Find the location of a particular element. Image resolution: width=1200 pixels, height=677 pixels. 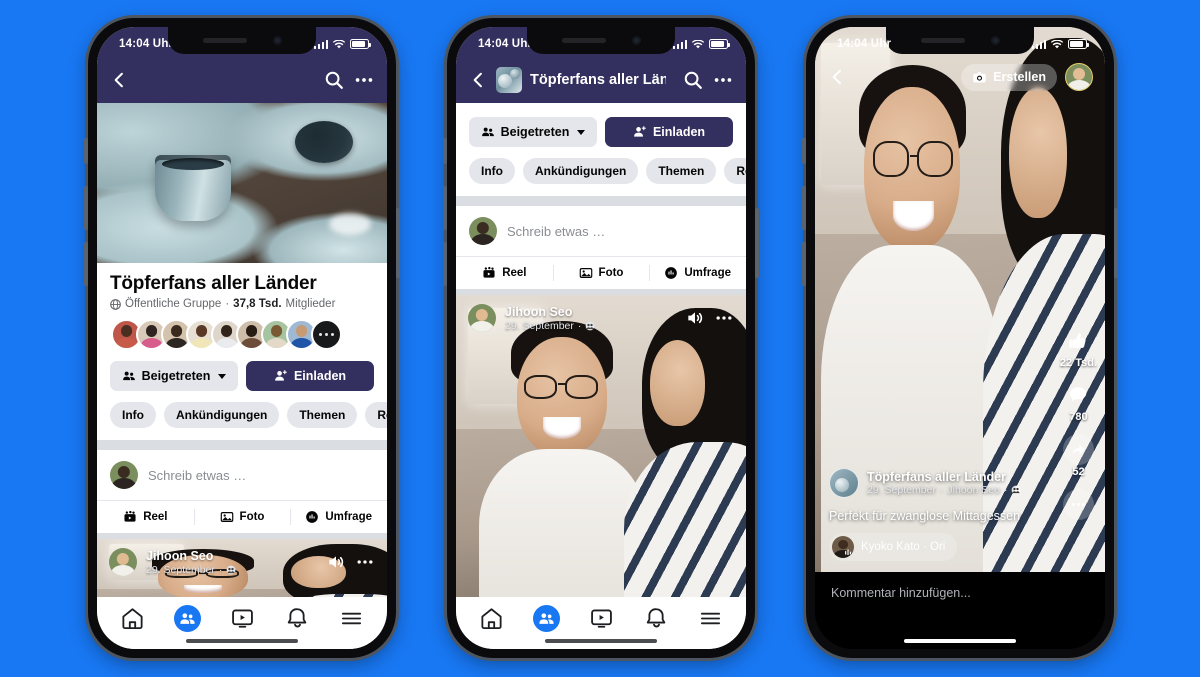

like-action: 22 Tsd. is located at coordinates (1078, 347).